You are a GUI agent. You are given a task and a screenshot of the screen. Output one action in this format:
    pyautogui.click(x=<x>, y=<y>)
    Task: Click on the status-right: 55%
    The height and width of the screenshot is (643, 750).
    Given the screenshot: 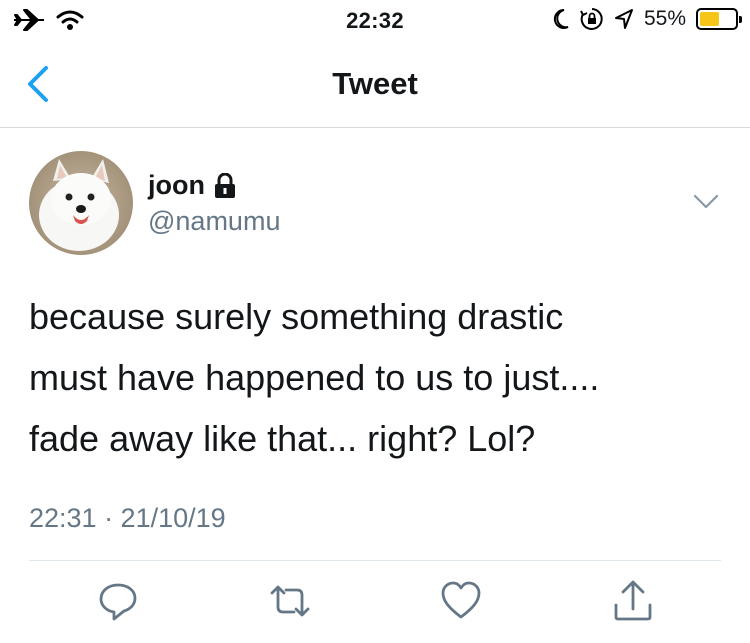 What is the action you would take?
    pyautogui.click(x=647, y=19)
    